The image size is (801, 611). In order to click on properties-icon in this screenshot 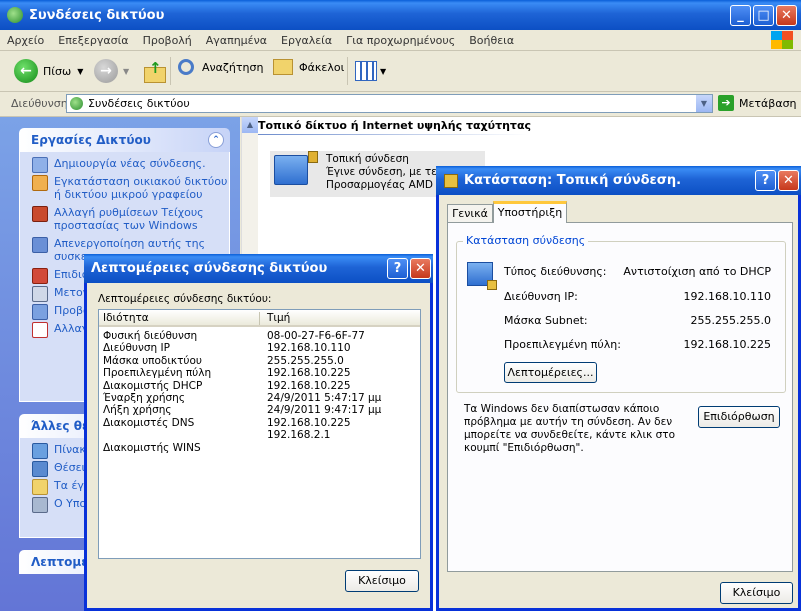, I will do `click(40, 330)`.